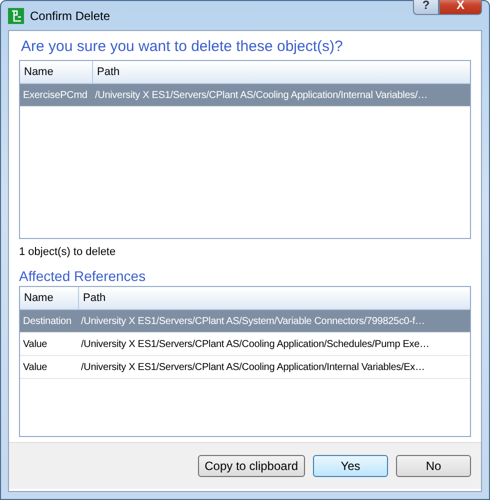  What do you see at coordinates (71, 15) in the screenshot?
I see `window-title: Confirm Delete` at bounding box center [71, 15].